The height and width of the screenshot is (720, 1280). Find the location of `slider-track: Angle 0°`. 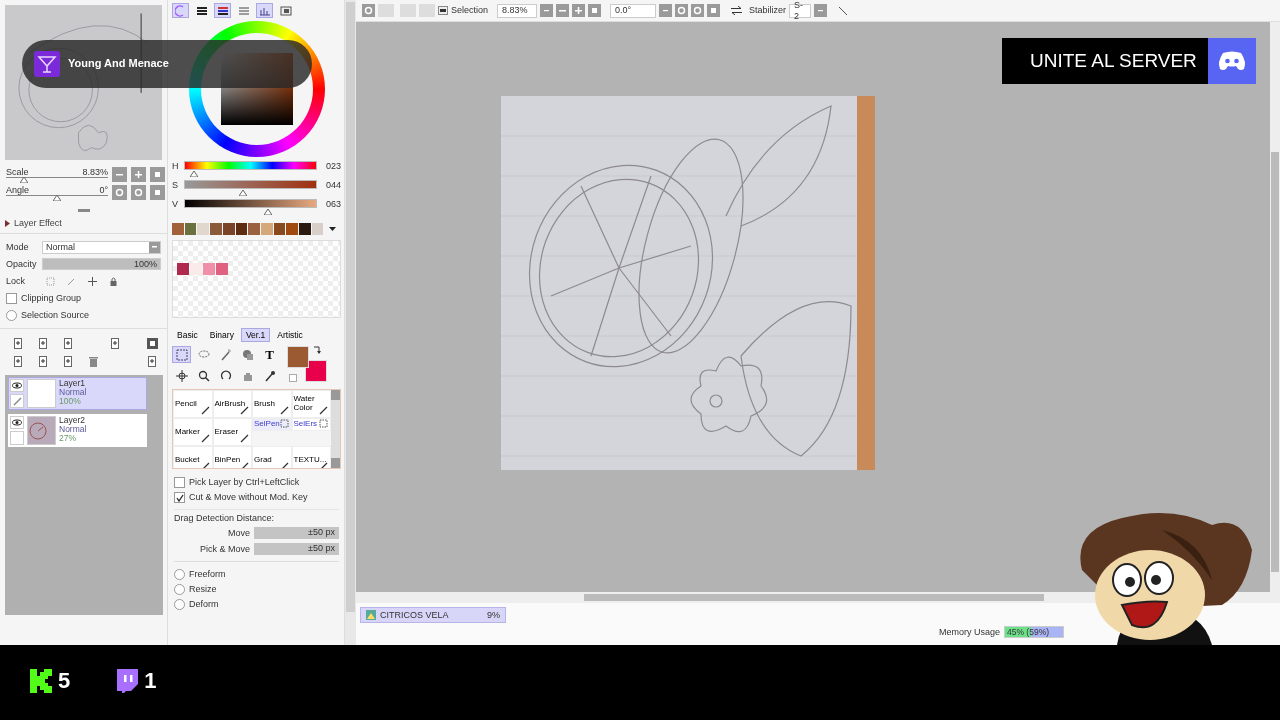

slider-track: Angle 0° is located at coordinates (57, 193).